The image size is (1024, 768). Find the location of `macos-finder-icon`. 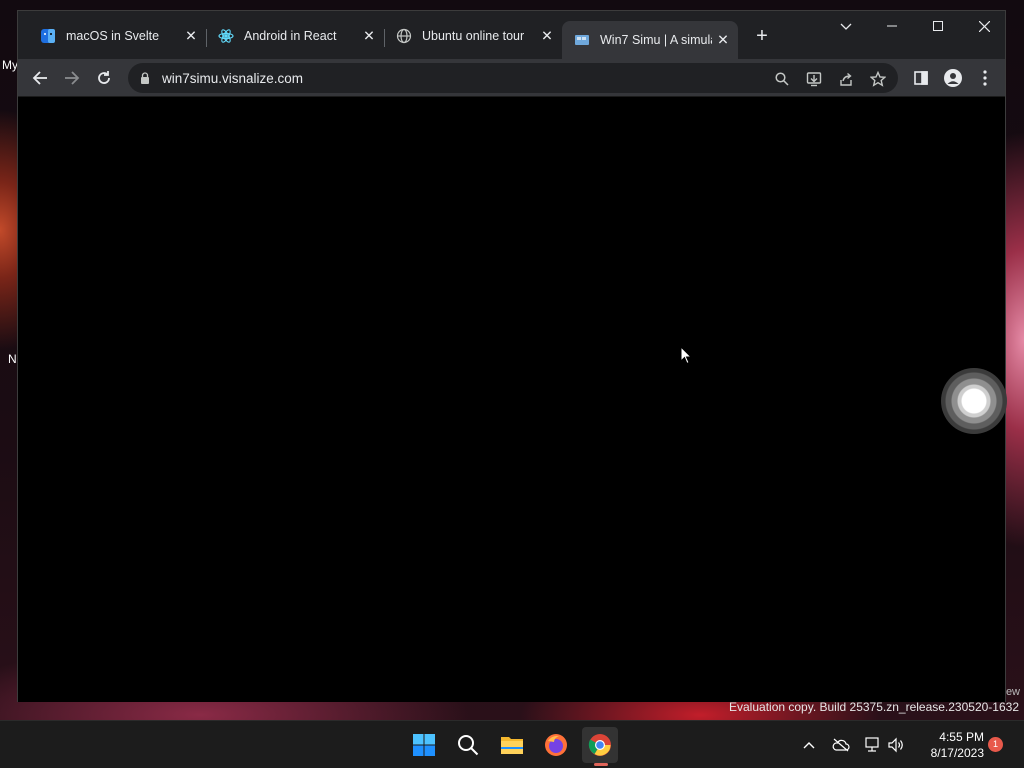

macos-finder-icon is located at coordinates (48, 36).